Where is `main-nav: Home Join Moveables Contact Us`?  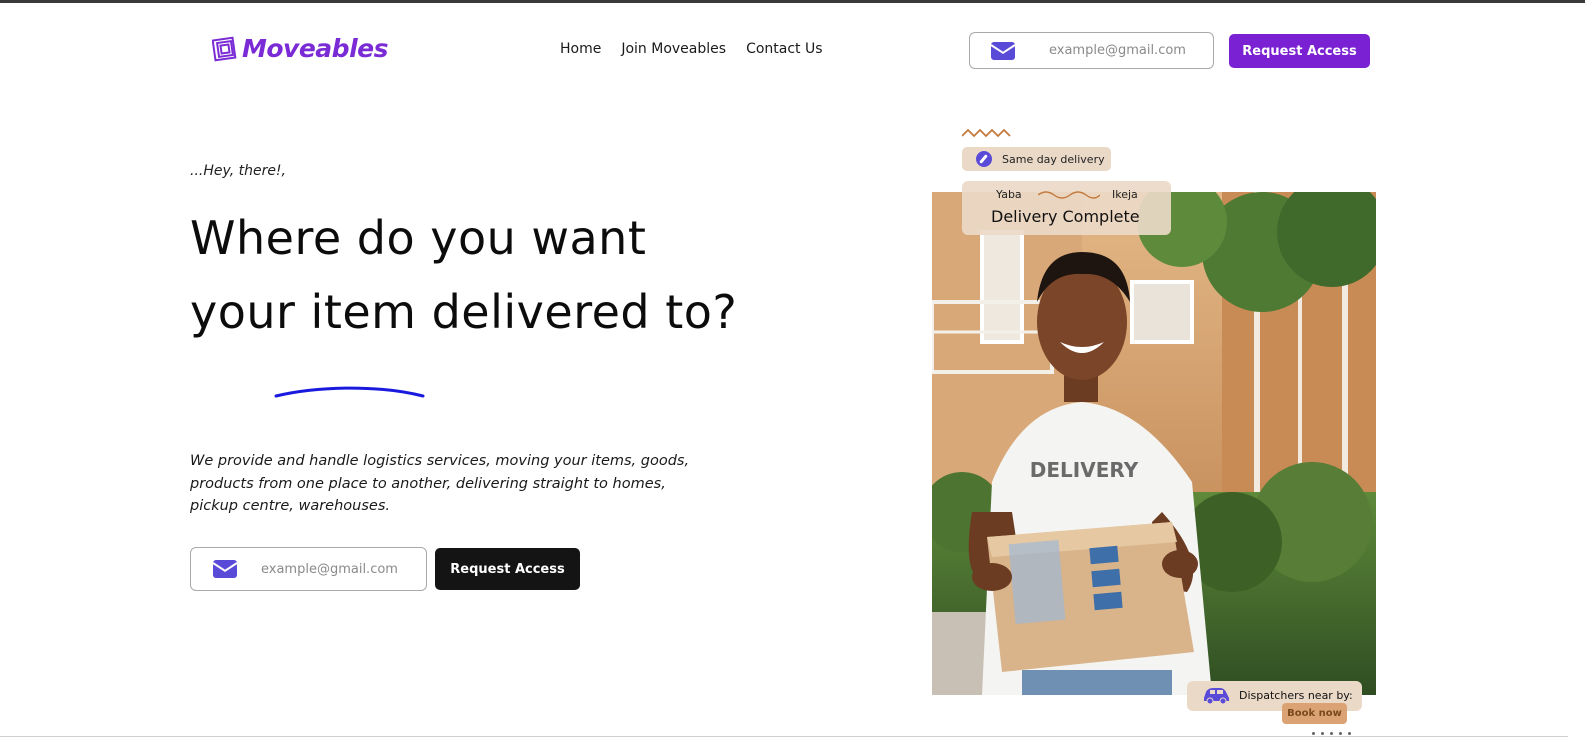
main-nav: Home Join Moveables Contact Us is located at coordinates (691, 49).